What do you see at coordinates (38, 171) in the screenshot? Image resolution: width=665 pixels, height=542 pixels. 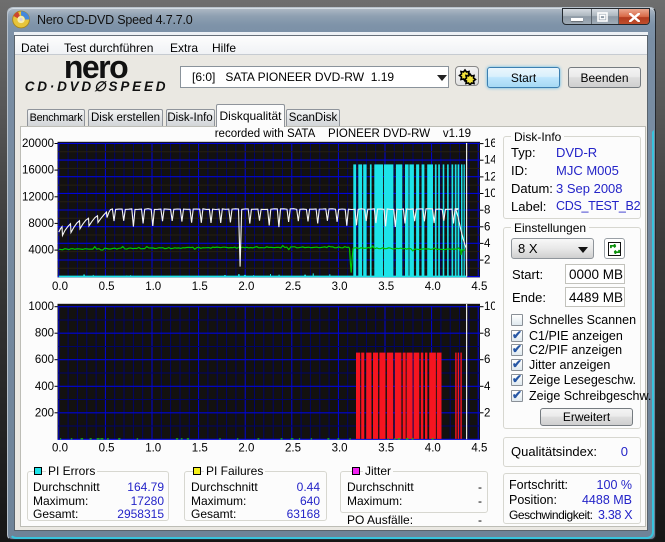 I see `svg-text: 16000` at bounding box center [38, 171].